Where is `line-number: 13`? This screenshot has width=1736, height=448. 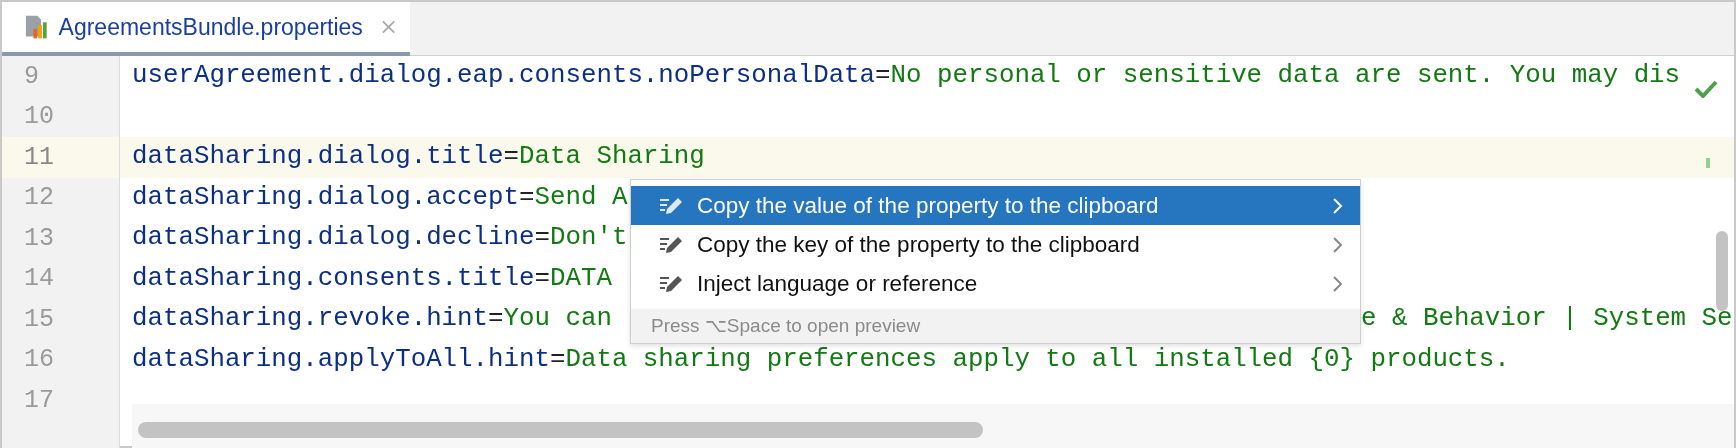 line-number: 13 is located at coordinates (39, 238).